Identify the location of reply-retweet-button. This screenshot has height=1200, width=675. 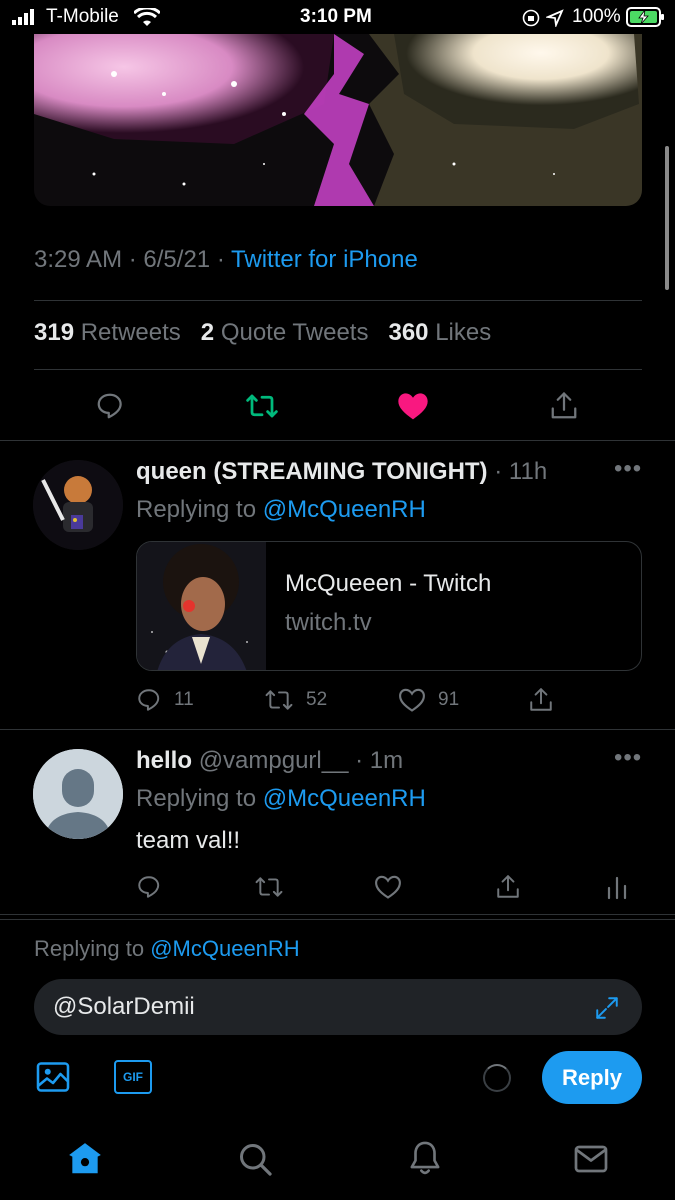
(269, 887).